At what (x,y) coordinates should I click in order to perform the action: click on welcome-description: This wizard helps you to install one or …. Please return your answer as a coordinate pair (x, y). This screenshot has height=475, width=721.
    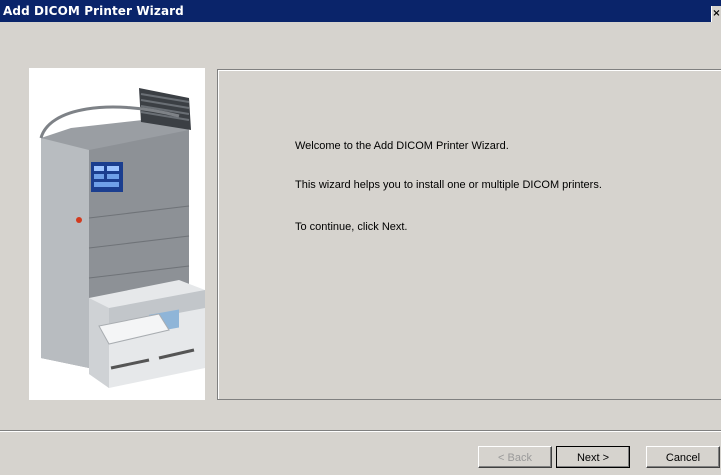
    Looking at the image, I should click on (448, 185).